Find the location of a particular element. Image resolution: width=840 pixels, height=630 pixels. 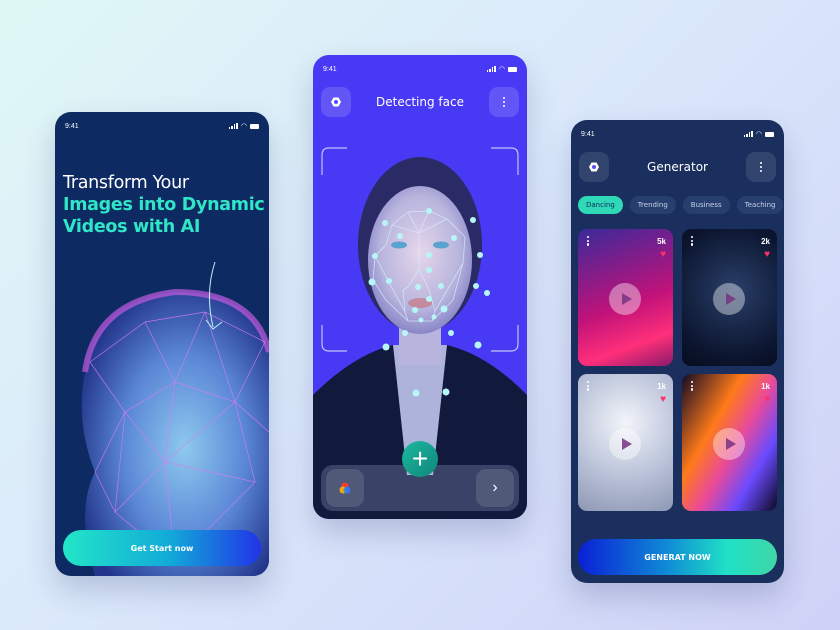

plus-icon: + is located at coordinates (420, 458).